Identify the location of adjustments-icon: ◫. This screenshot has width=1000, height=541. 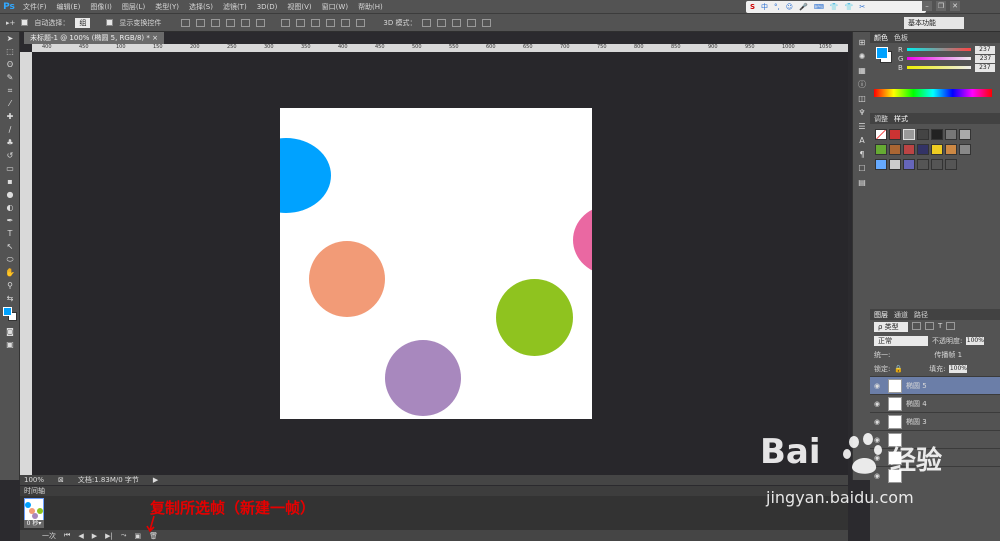
(862, 99).